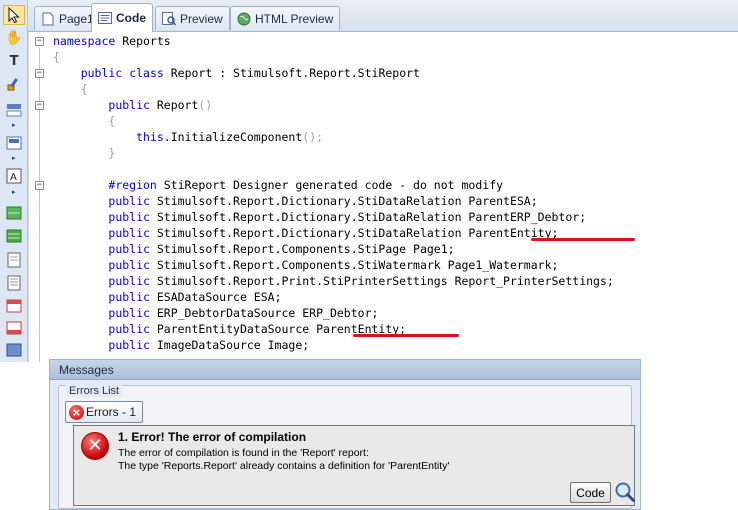 Image resolution: width=738 pixels, height=510 pixels. Describe the element at coordinates (111, 412) in the screenshot. I see `errors-tab-label: Errors - 1` at that location.